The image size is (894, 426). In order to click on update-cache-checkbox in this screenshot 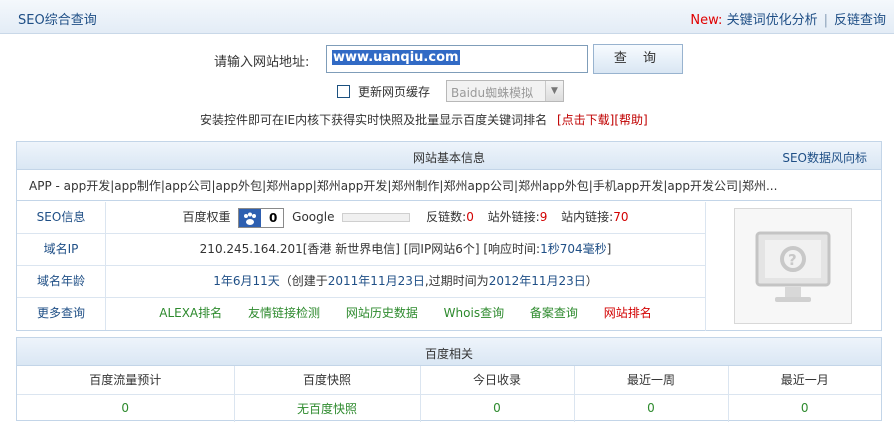, I will do `click(343, 91)`.